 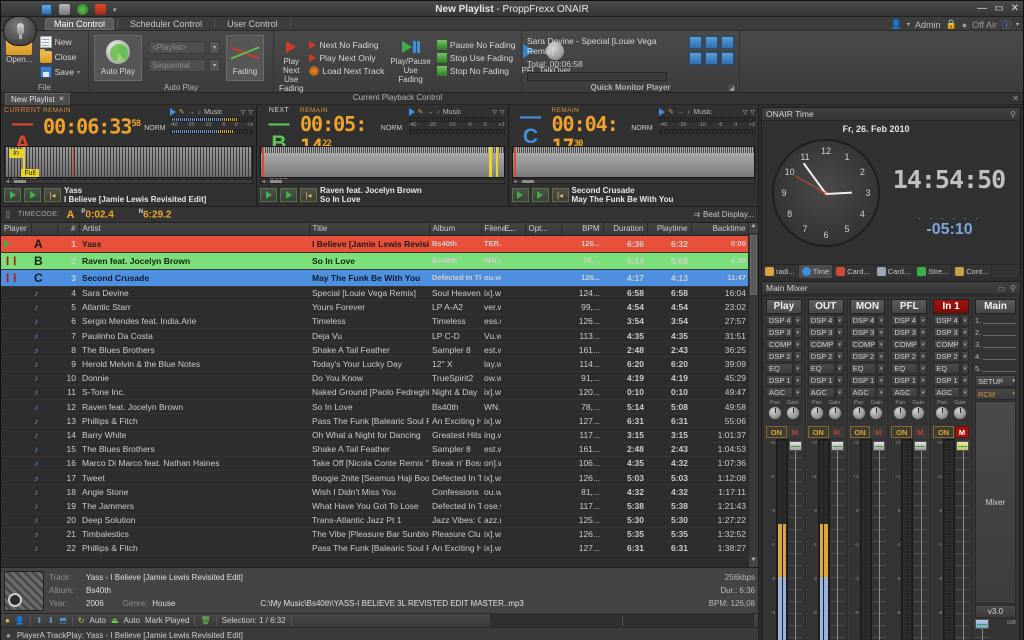 I want to click on deck-a-wave-scrollbar: ◂, so click(x=128, y=182).